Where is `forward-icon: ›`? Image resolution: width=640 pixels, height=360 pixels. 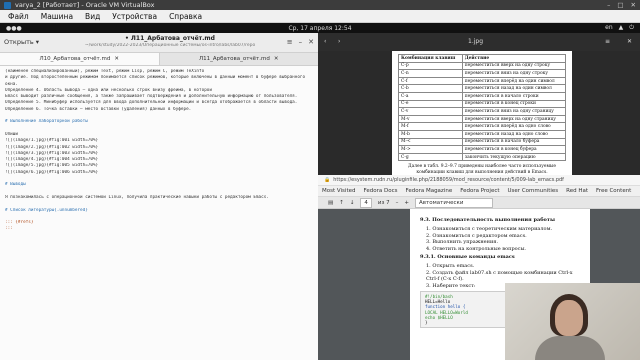 forward-icon: › is located at coordinates (339, 41).